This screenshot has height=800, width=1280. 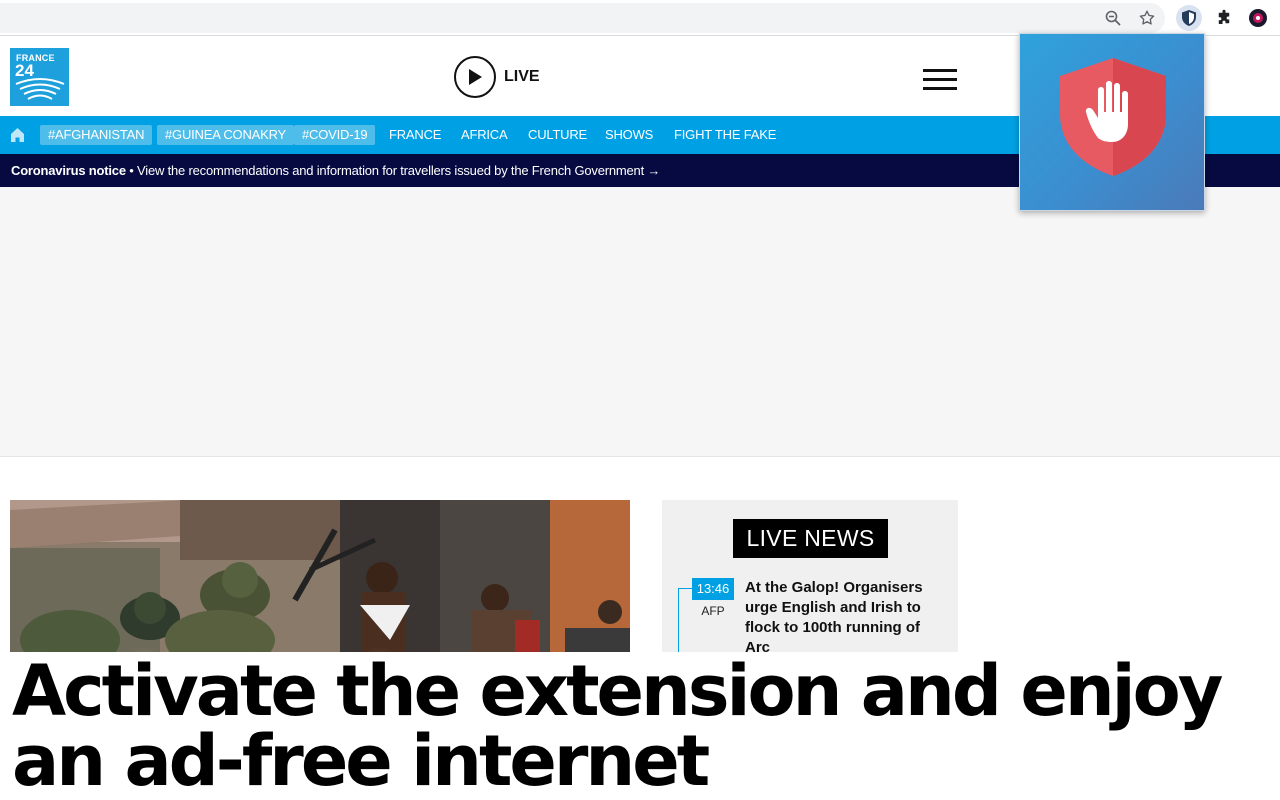 What do you see at coordinates (497, 77) in the screenshot?
I see `live-button: LIVE` at bounding box center [497, 77].